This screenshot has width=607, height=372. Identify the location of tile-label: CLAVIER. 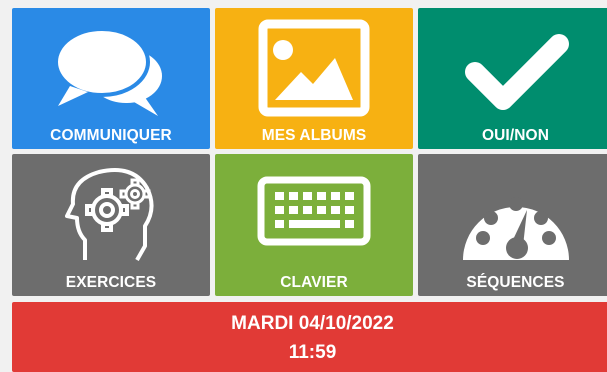
(314, 282).